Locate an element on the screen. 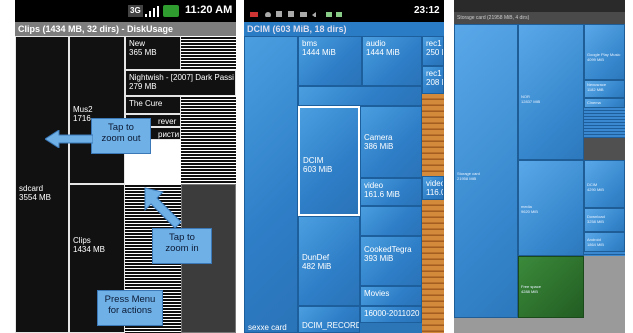 The height and width of the screenshot is (333, 633). tile-label: Mus2 is located at coordinates (83, 109).